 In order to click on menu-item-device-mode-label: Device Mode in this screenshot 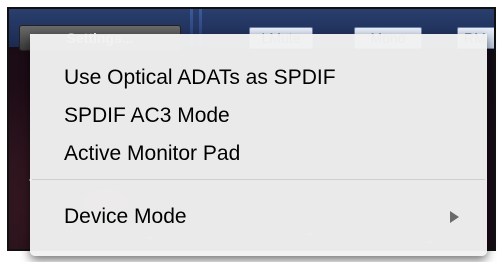, I will do `click(125, 216)`.